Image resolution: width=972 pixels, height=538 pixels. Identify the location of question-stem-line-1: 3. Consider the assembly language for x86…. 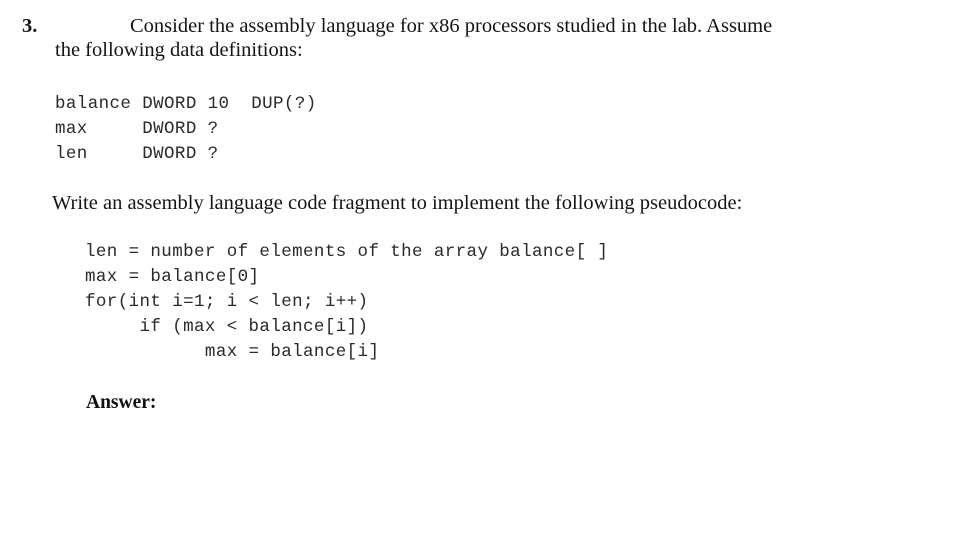
(486, 26).